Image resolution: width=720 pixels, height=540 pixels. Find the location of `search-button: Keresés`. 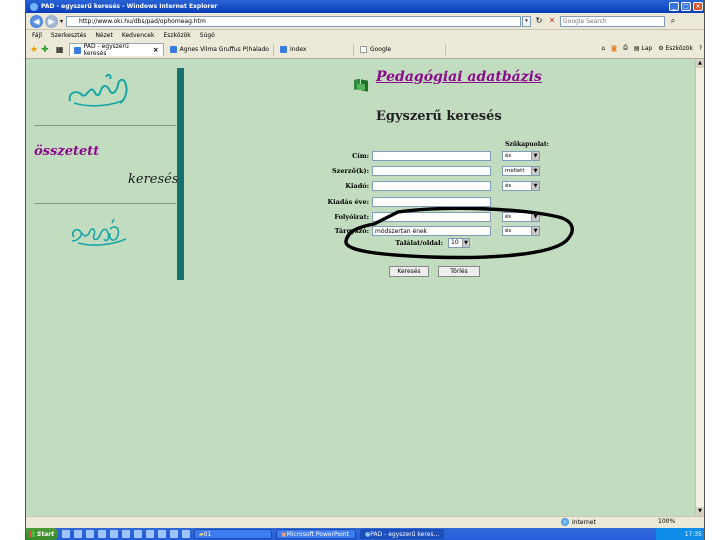

search-button: Keresés is located at coordinates (409, 271).